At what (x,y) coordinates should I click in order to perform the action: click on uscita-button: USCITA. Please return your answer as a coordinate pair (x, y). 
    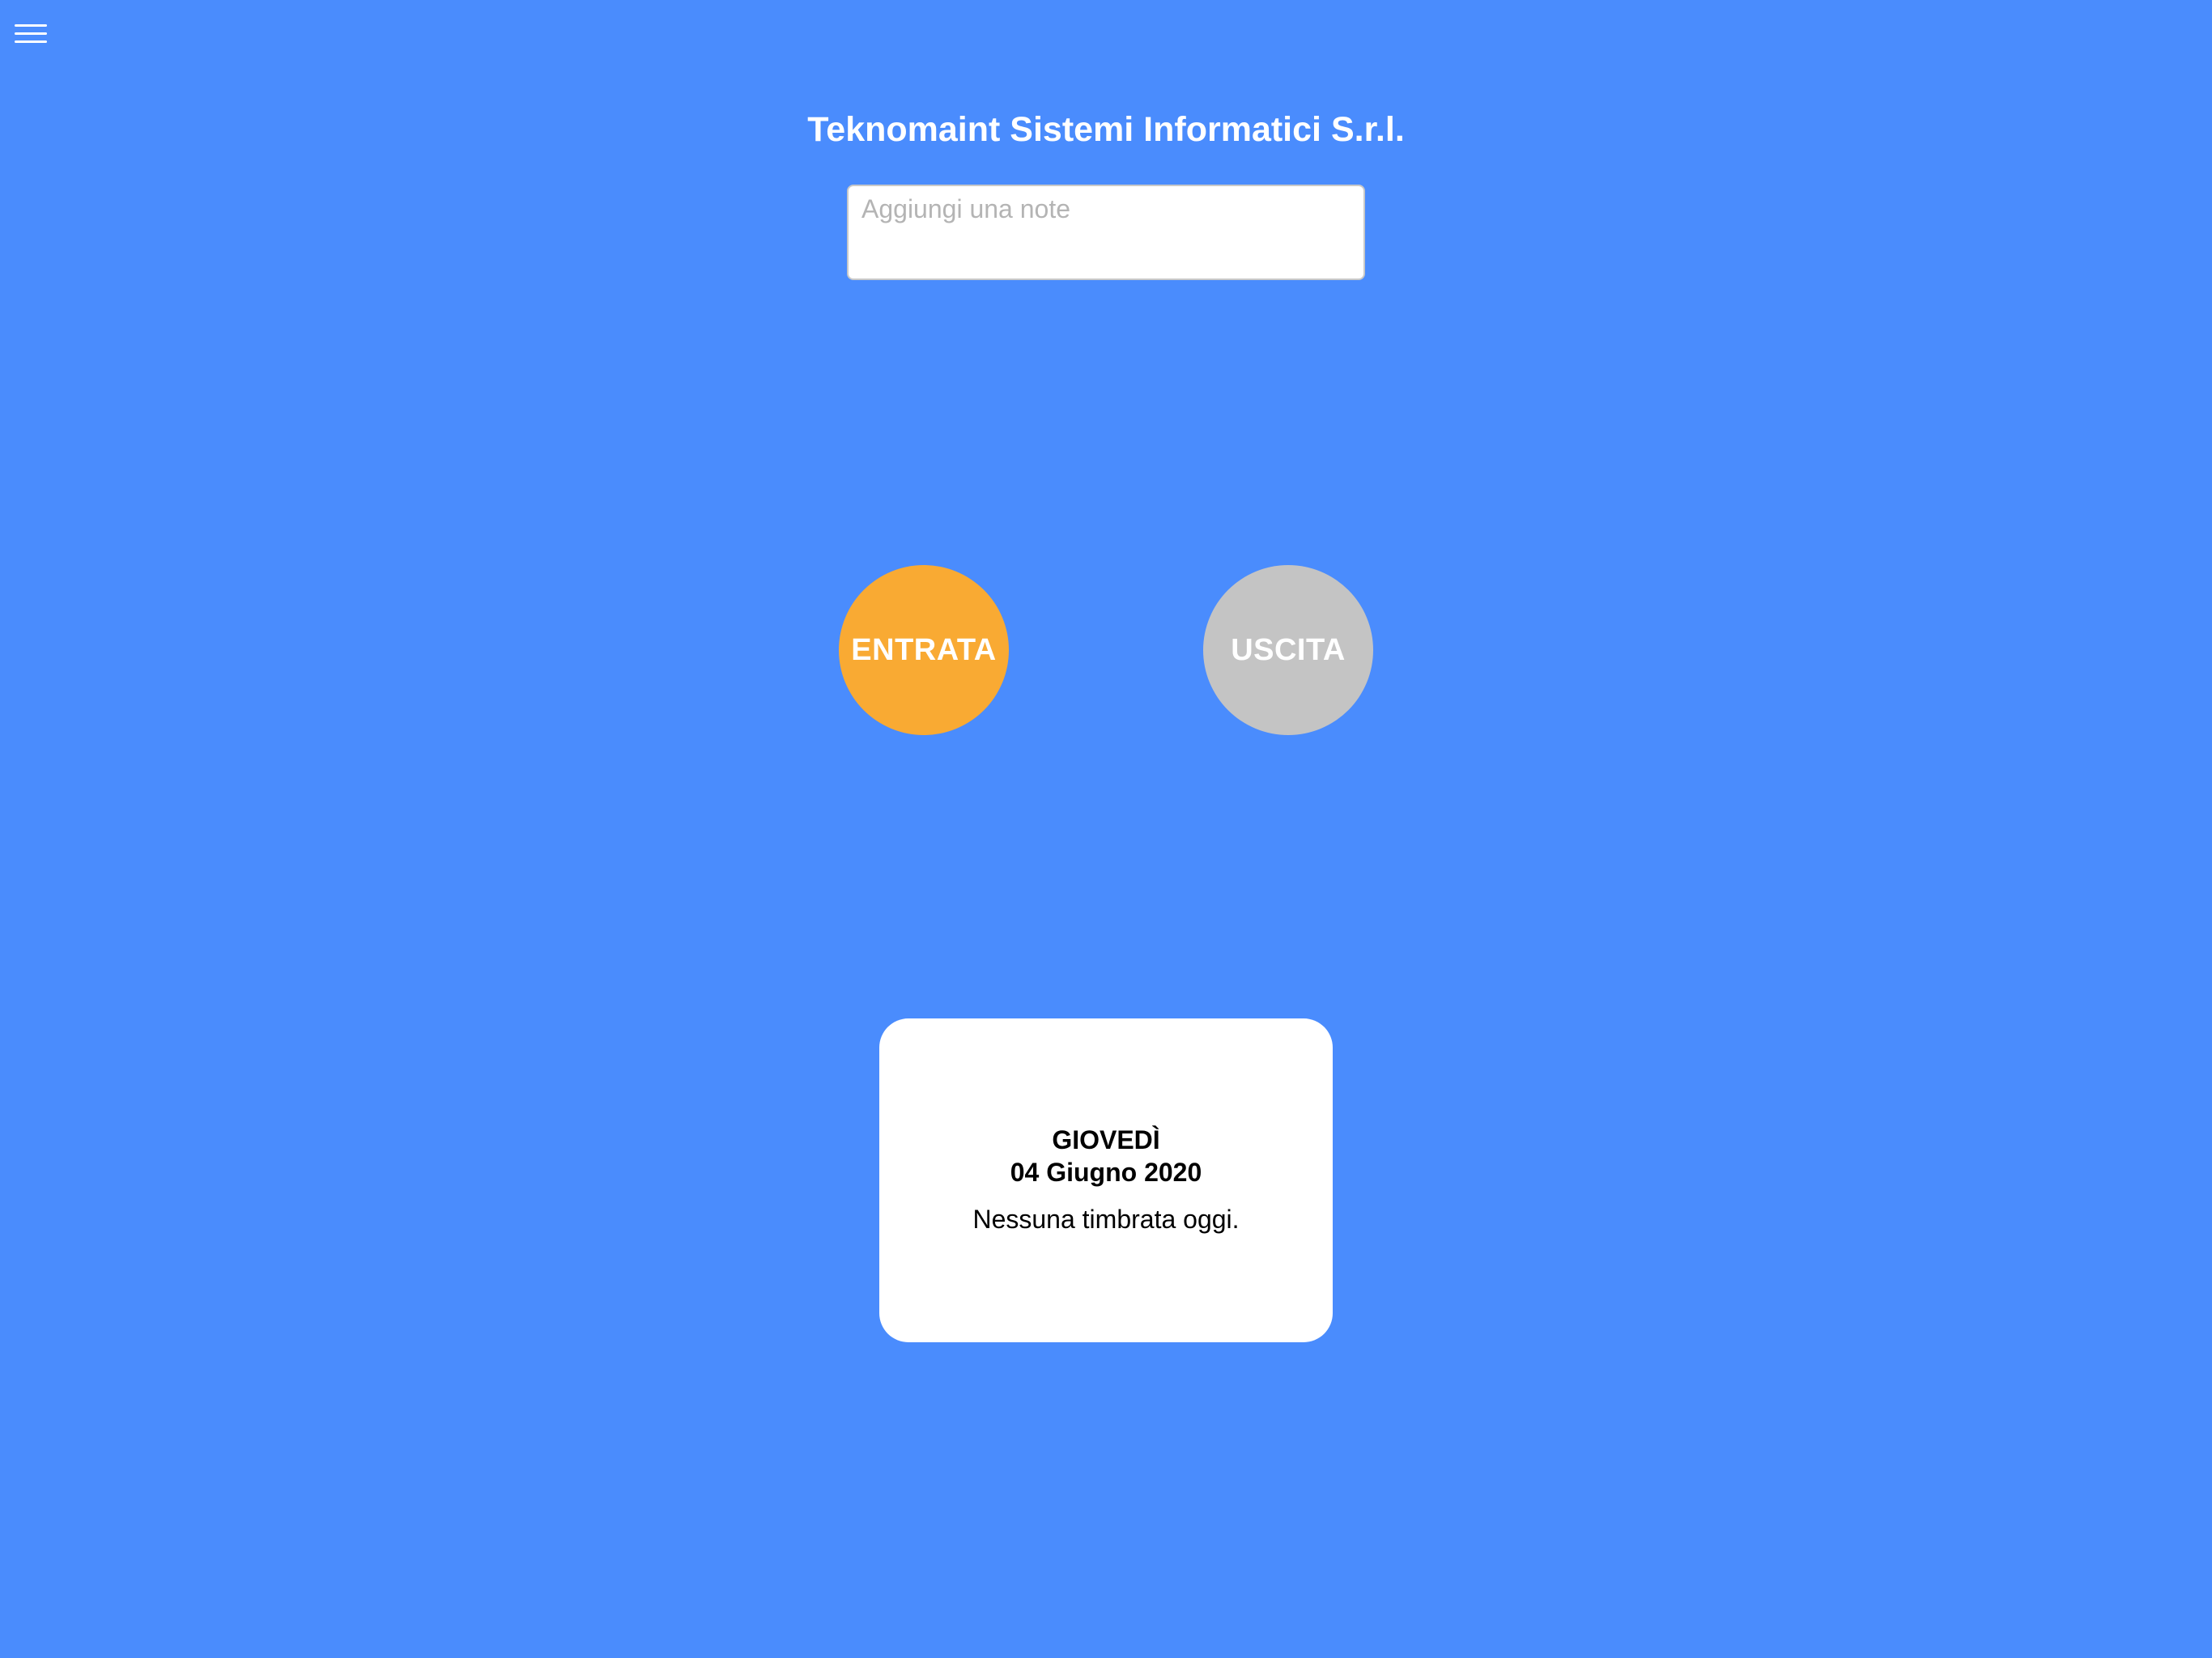
    Looking at the image, I should click on (1288, 650).